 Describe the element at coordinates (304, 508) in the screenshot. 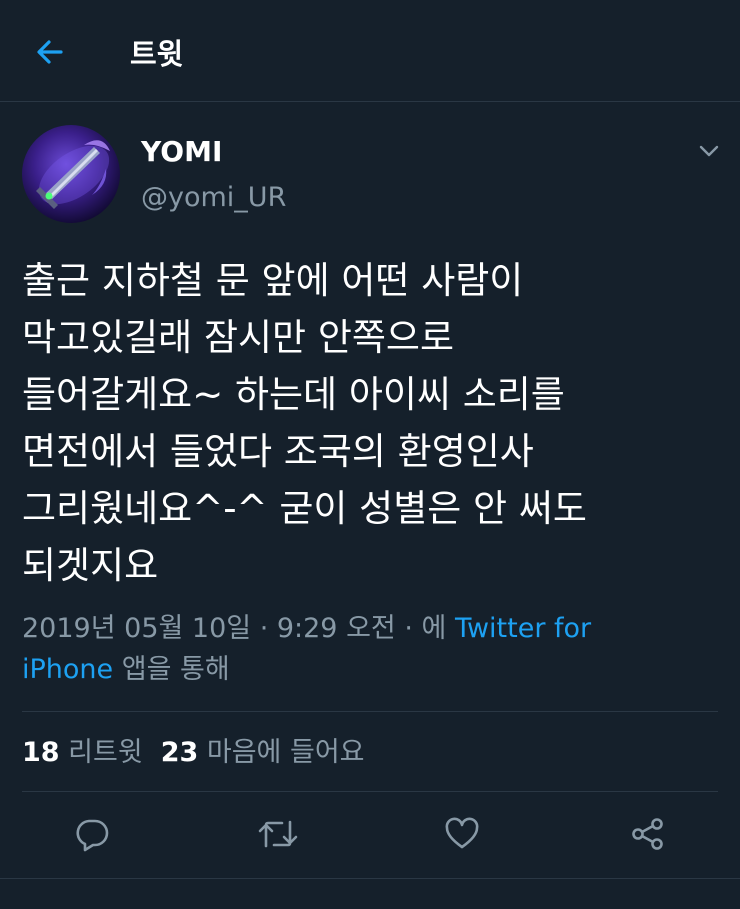

I see `tweet-text-line: 그리웠네요^-^ 굳이 성별은 안 써도` at that location.